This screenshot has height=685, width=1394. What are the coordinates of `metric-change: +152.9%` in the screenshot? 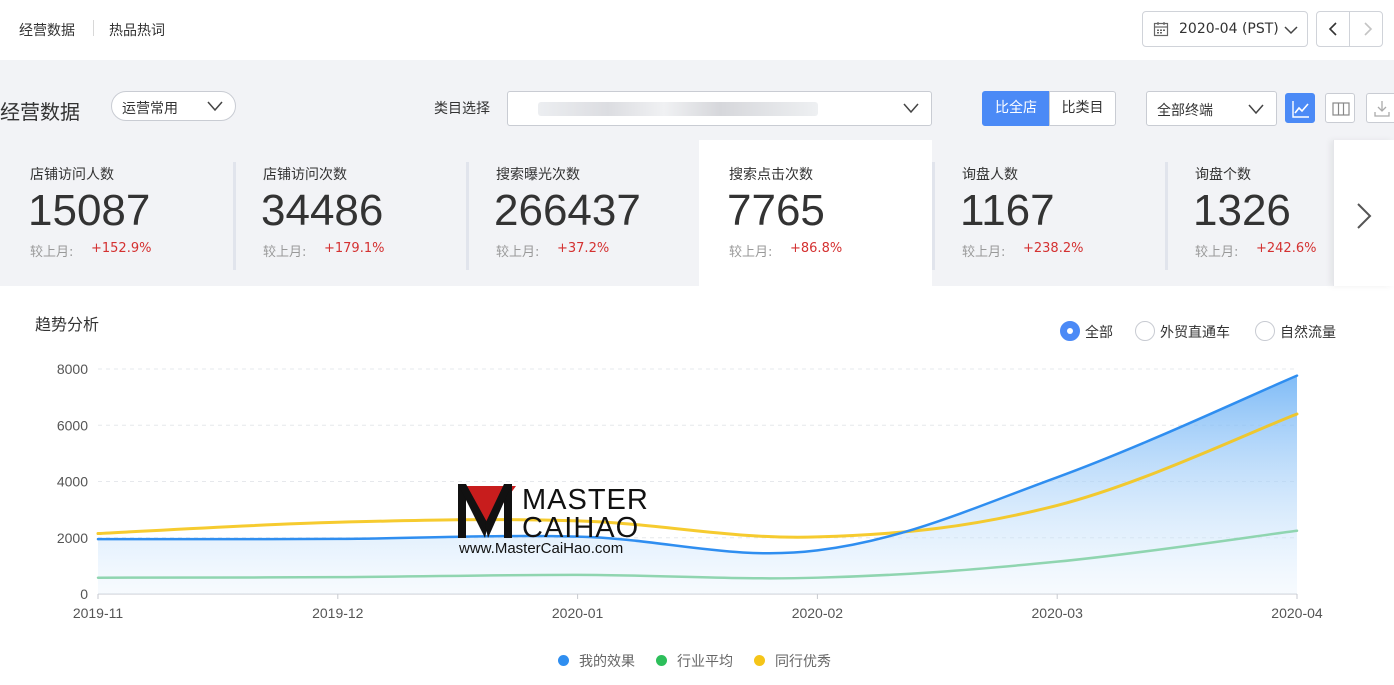 It's located at (121, 248).